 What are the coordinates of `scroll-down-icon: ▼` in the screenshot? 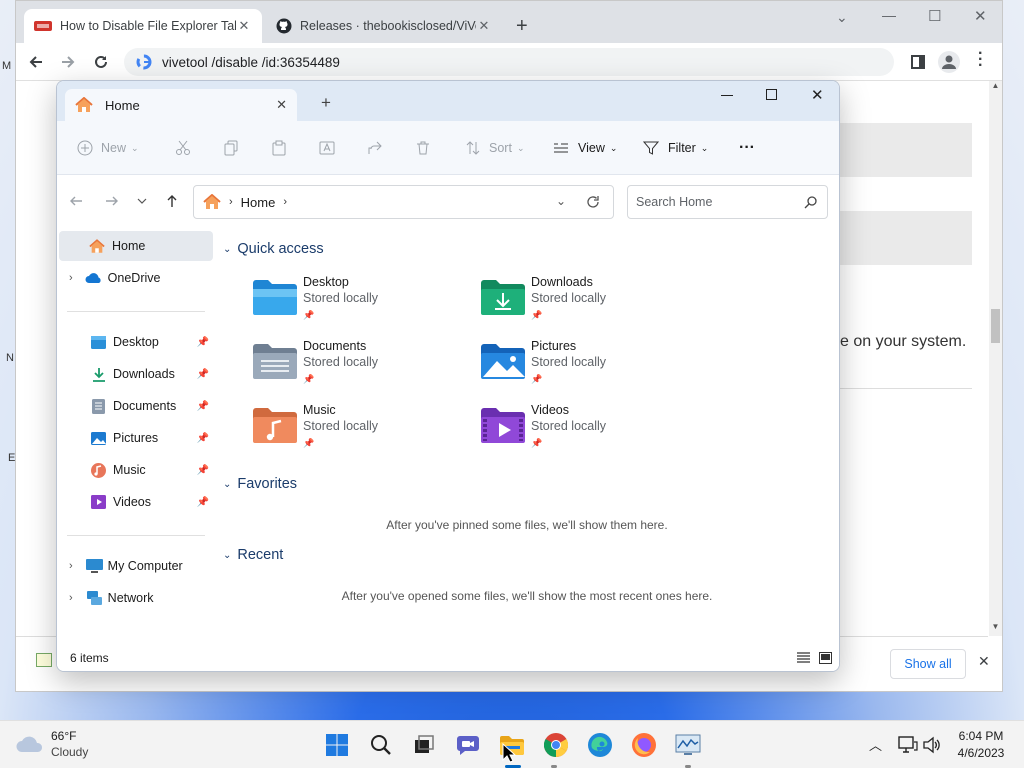 It's located at (995, 626).